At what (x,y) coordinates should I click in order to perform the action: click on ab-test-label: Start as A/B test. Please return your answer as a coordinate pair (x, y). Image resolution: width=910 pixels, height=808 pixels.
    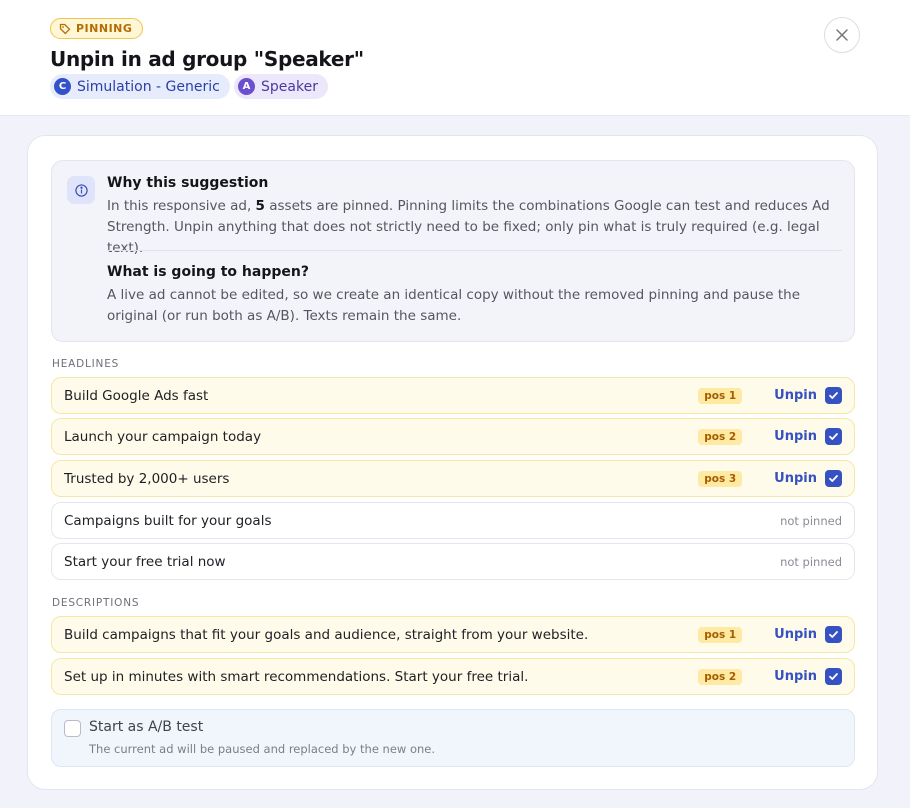
    Looking at the image, I should click on (146, 727).